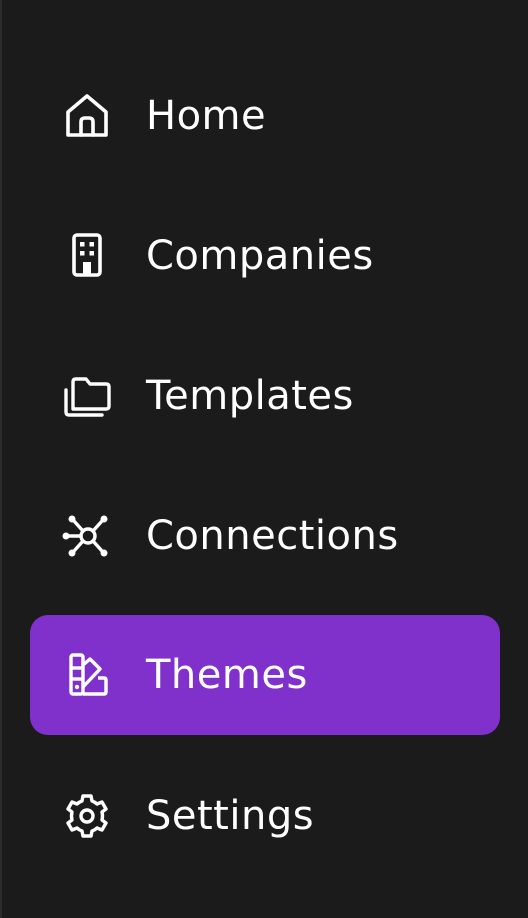  Describe the element at coordinates (87, 116) in the screenshot. I see `home-icon` at that location.